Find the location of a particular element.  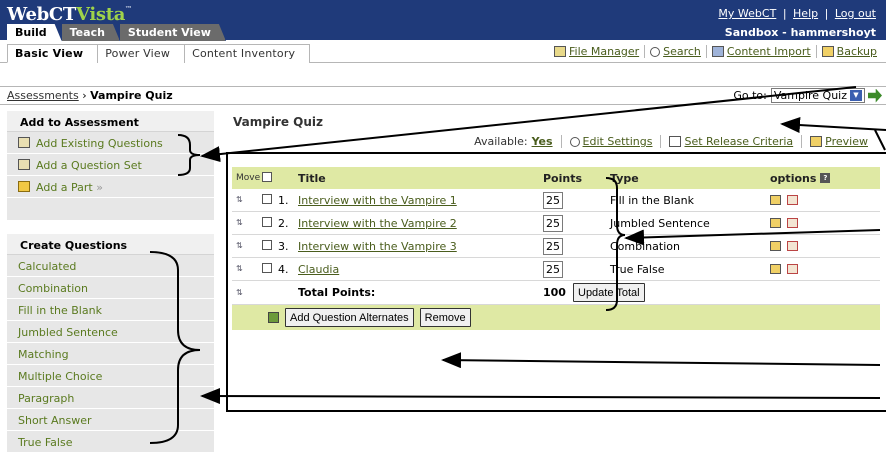

breadcrumb-current: Vampire Quiz is located at coordinates (131, 95).